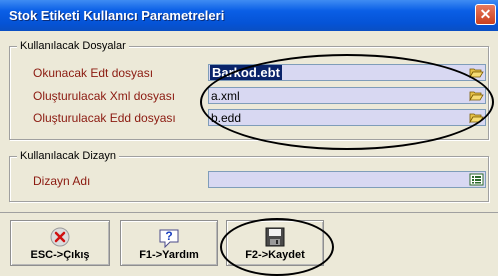 The height and width of the screenshot is (276, 498). I want to click on save-button-label: F2->Kaydet, so click(275, 255).